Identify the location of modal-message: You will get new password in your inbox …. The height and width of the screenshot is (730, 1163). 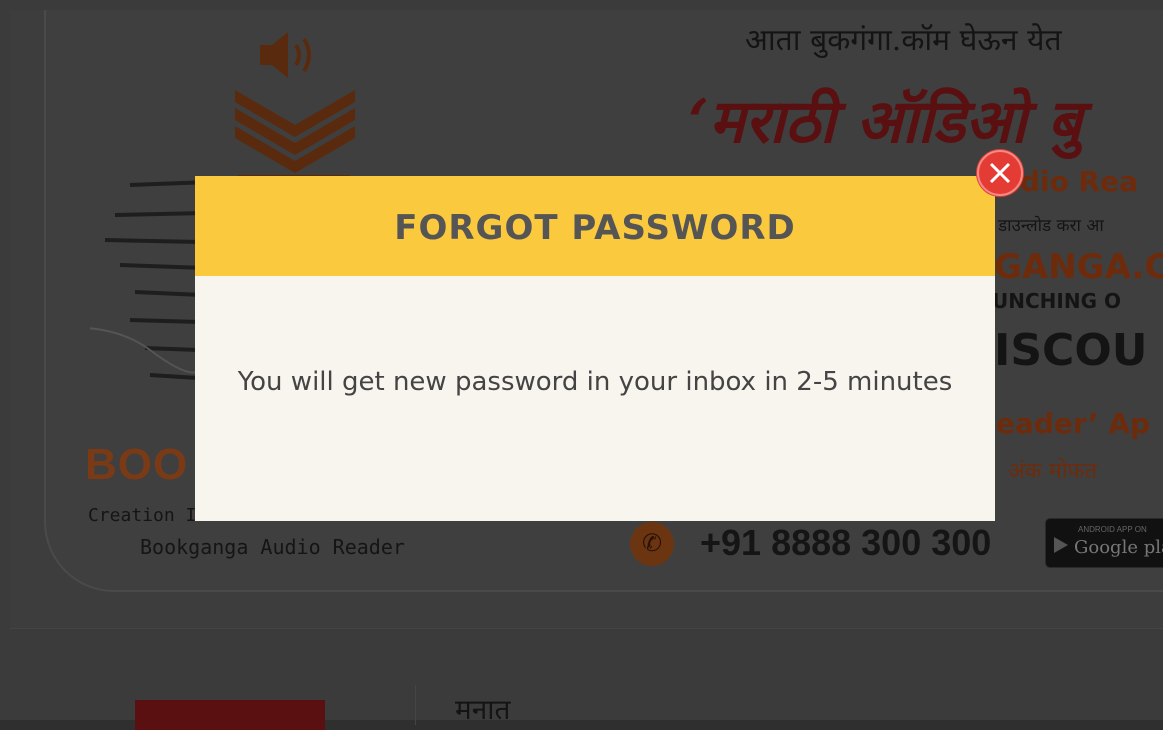
(595, 382).